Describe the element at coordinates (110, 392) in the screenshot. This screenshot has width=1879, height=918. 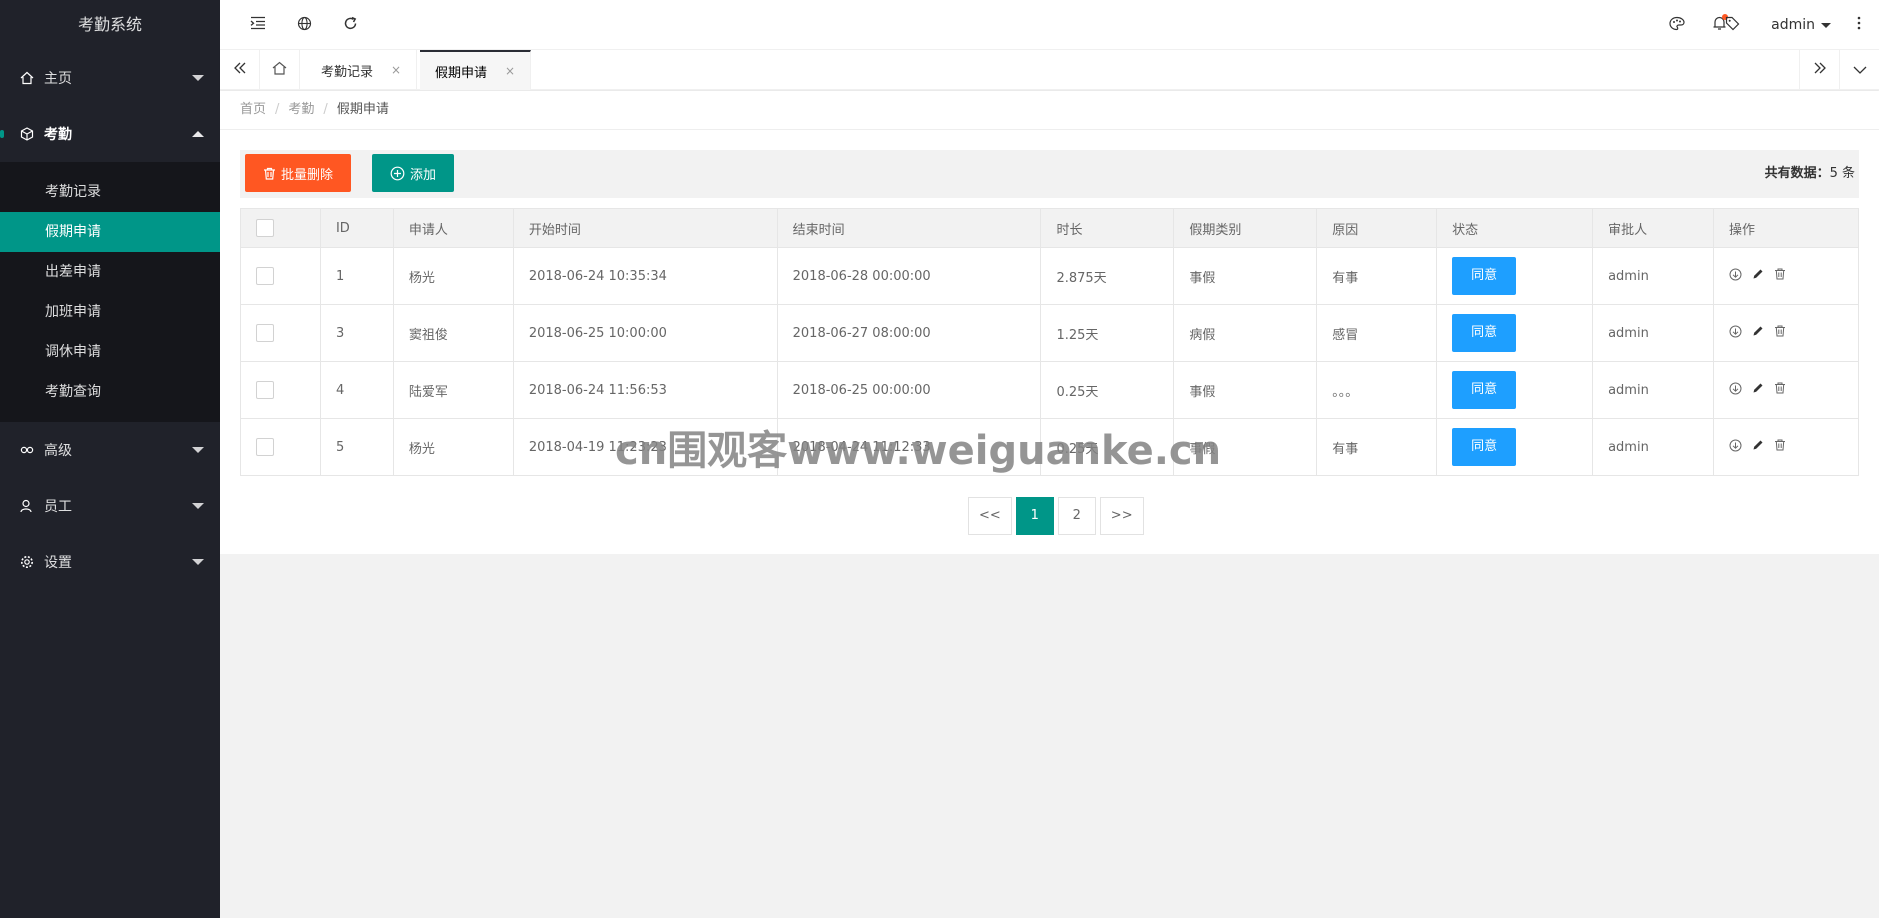
I see `submenu-item-attendance-query: 考勤查询` at that location.